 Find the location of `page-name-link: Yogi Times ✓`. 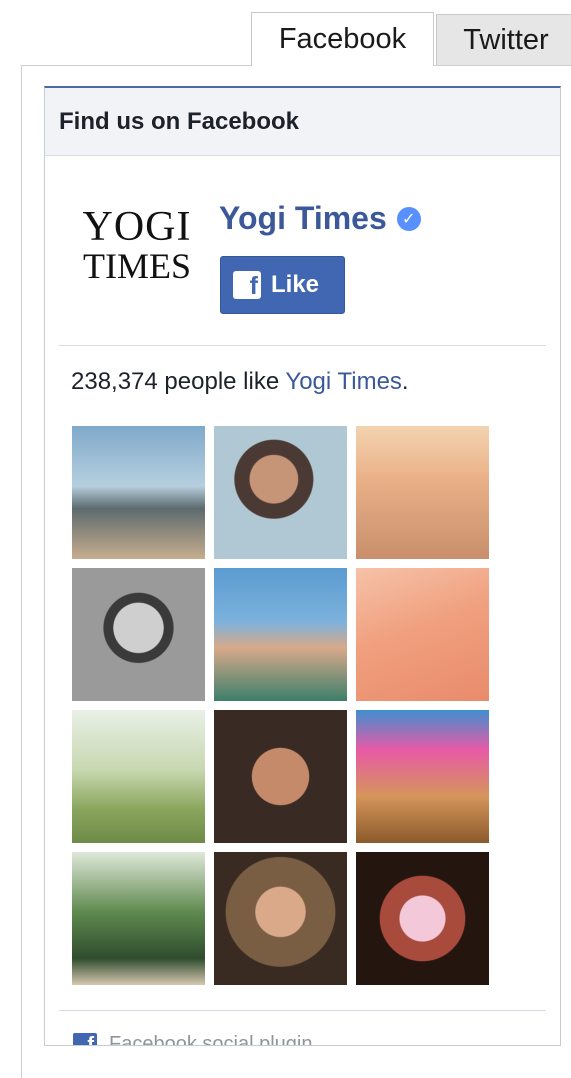

page-name-link: Yogi Times ✓ is located at coordinates (320, 218).